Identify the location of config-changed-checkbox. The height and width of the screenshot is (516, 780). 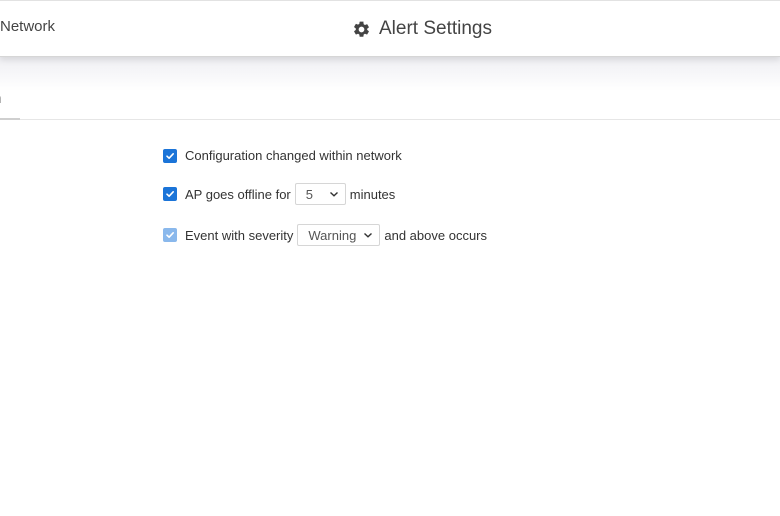
(170, 155).